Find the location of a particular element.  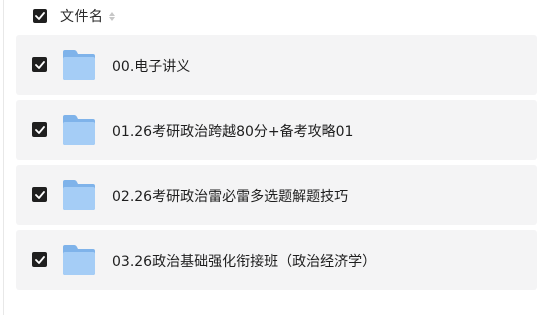

sort-icon is located at coordinates (111, 16).